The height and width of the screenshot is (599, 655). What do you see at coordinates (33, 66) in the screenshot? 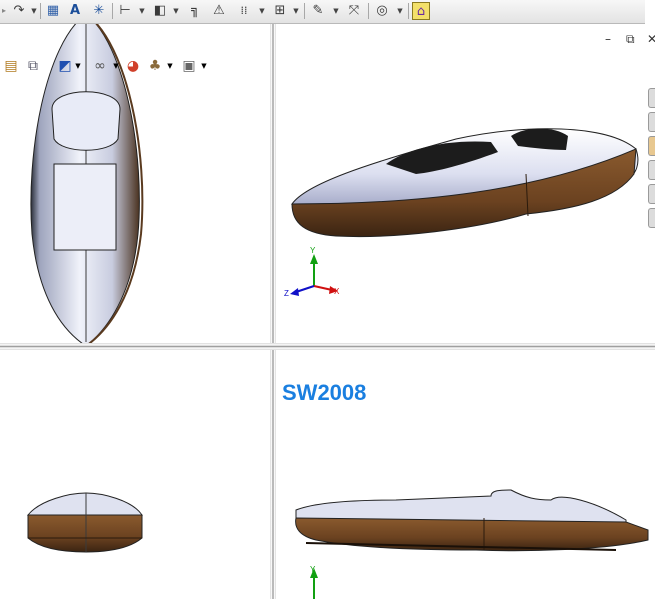
I see `zoom-to-area-icon: ⧉` at bounding box center [33, 66].